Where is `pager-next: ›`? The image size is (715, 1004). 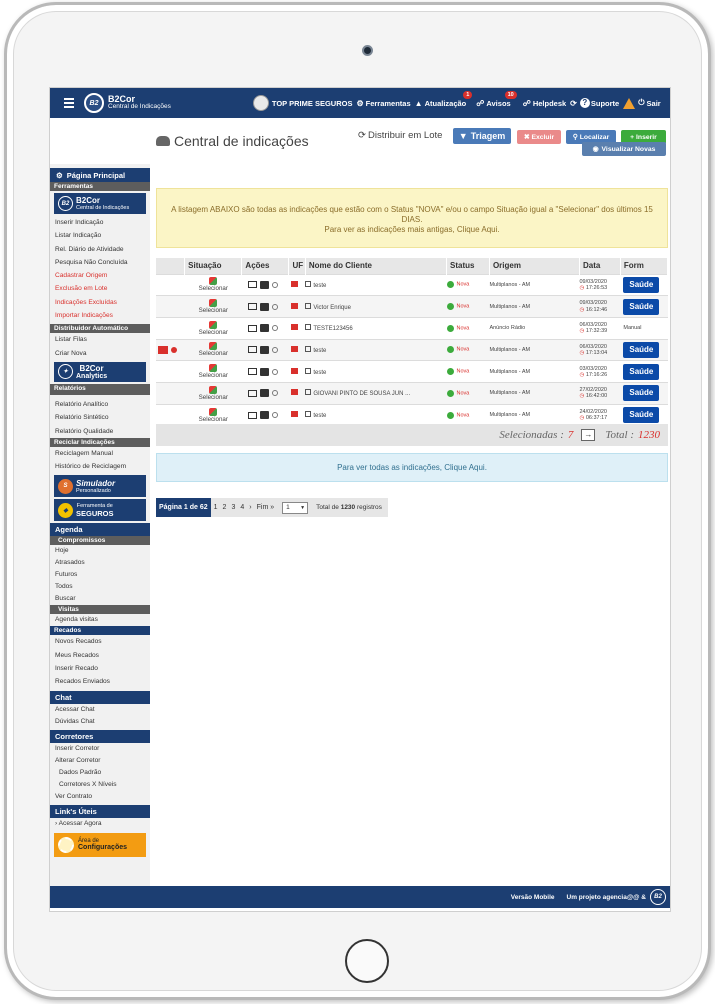 pager-next: › is located at coordinates (250, 507).